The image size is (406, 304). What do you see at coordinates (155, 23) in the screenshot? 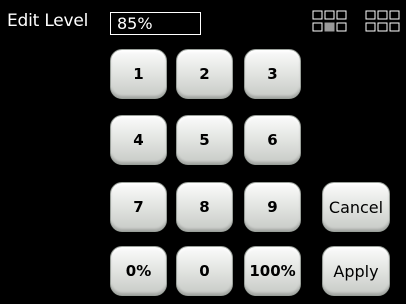
I see `level-value-display: 85%` at bounding box center [155, 23].